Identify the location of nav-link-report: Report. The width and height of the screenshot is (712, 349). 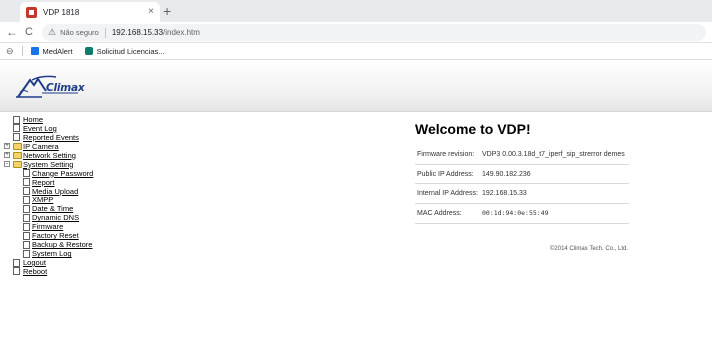
(43, 182).